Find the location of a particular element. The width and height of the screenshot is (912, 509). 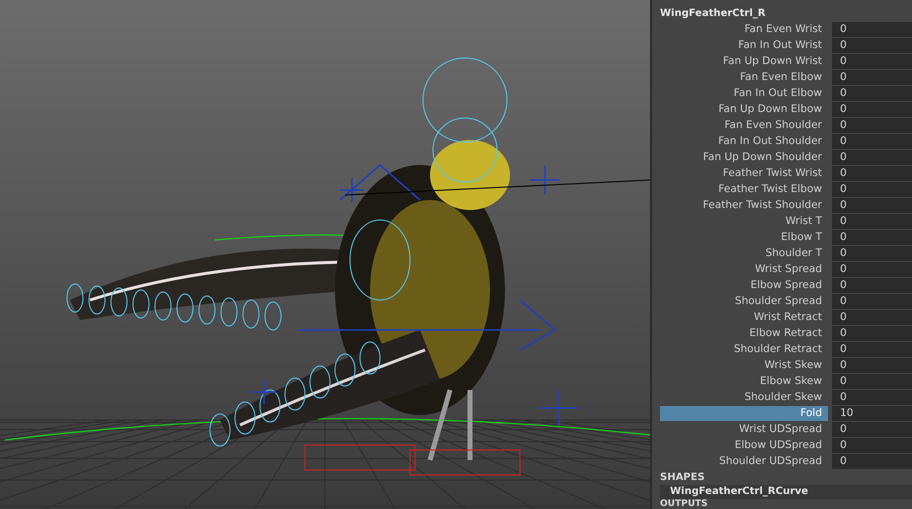

attribute-label: Elbow Retract is located at coordinates (744, 333).